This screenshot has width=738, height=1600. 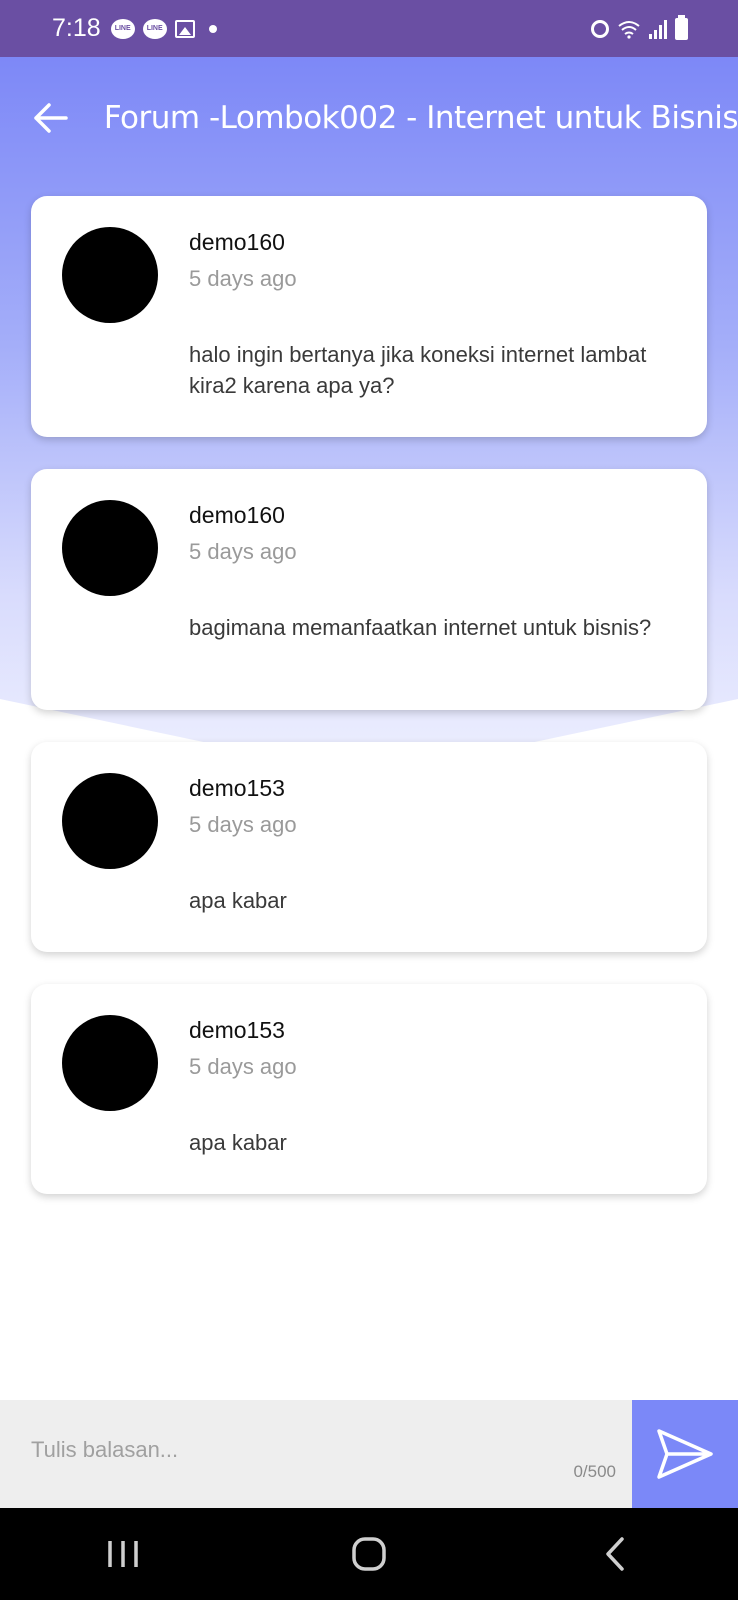 I want to click on home-icon, so click(x=369, y=1554).